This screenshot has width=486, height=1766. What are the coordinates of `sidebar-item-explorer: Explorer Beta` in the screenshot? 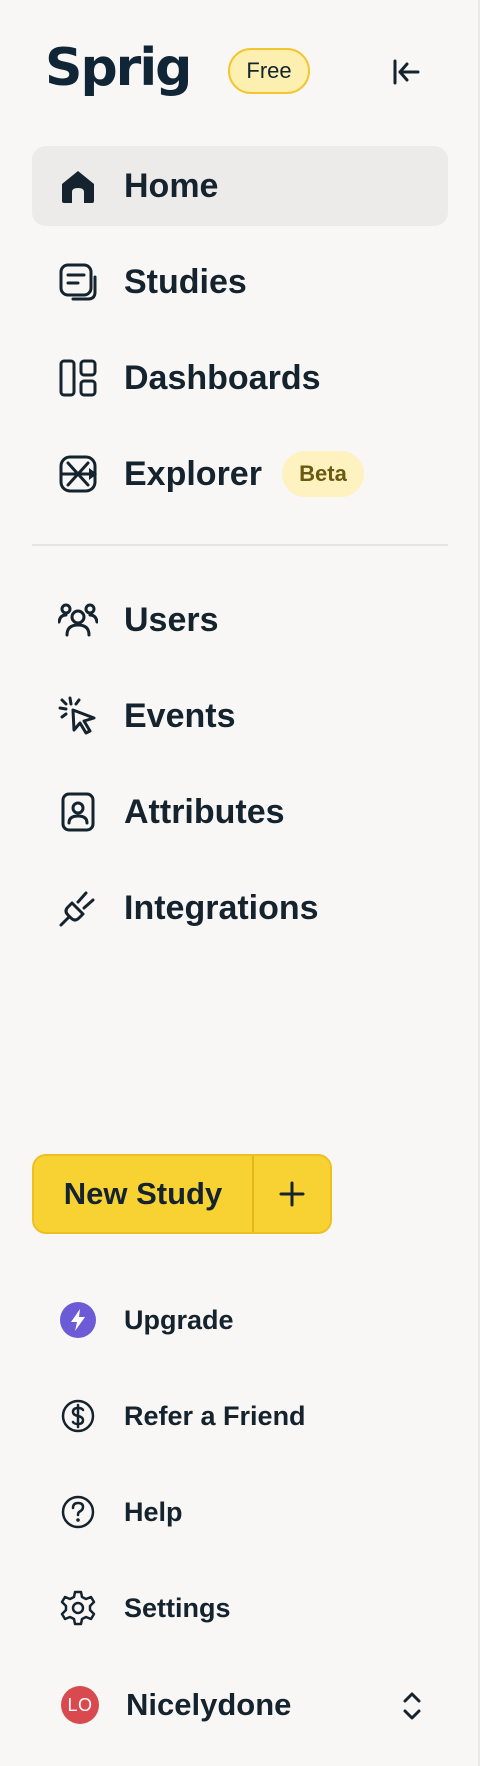 It's located at (240, 474).